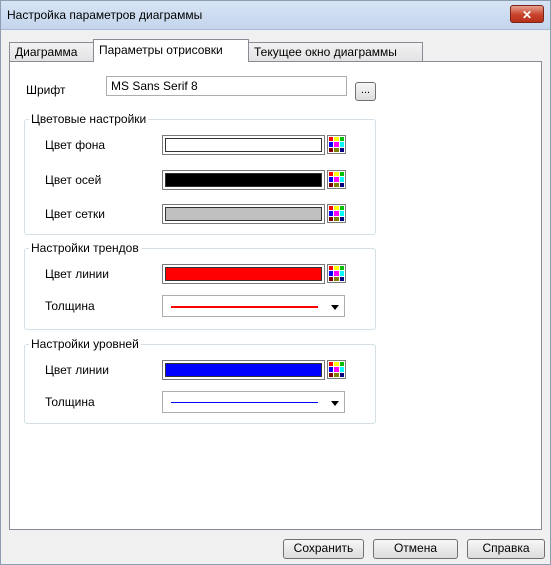 The height and width of the screenshot is (565, 551). Describe the element at coordinates (77, 370) in the screenshot. I see `level-line-color-label: Цвет линии` at that location.